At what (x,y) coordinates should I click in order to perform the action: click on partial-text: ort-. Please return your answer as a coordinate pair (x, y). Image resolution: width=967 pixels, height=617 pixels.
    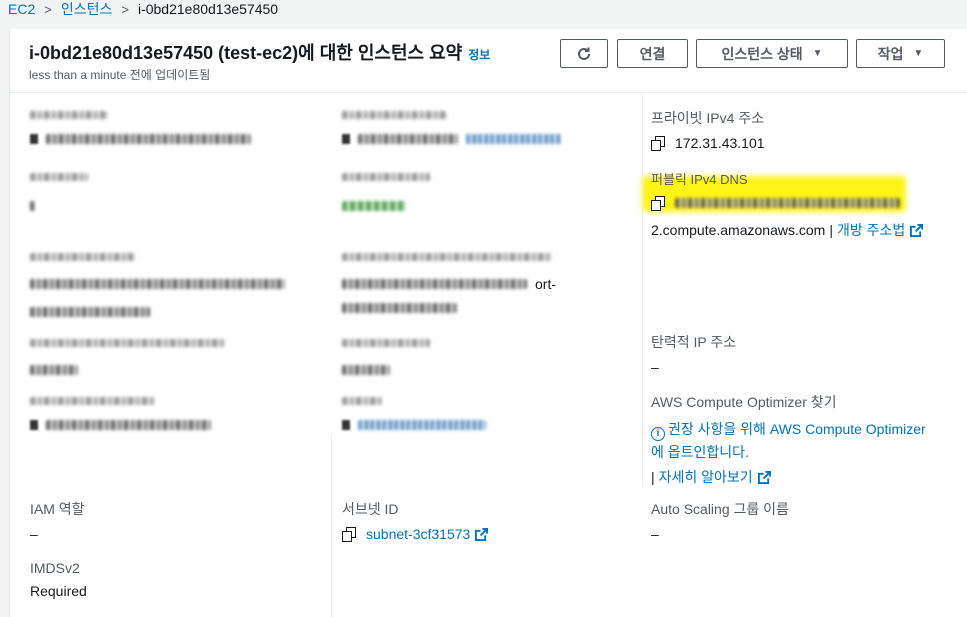
    Looking at the image, I should click on (545, 284).